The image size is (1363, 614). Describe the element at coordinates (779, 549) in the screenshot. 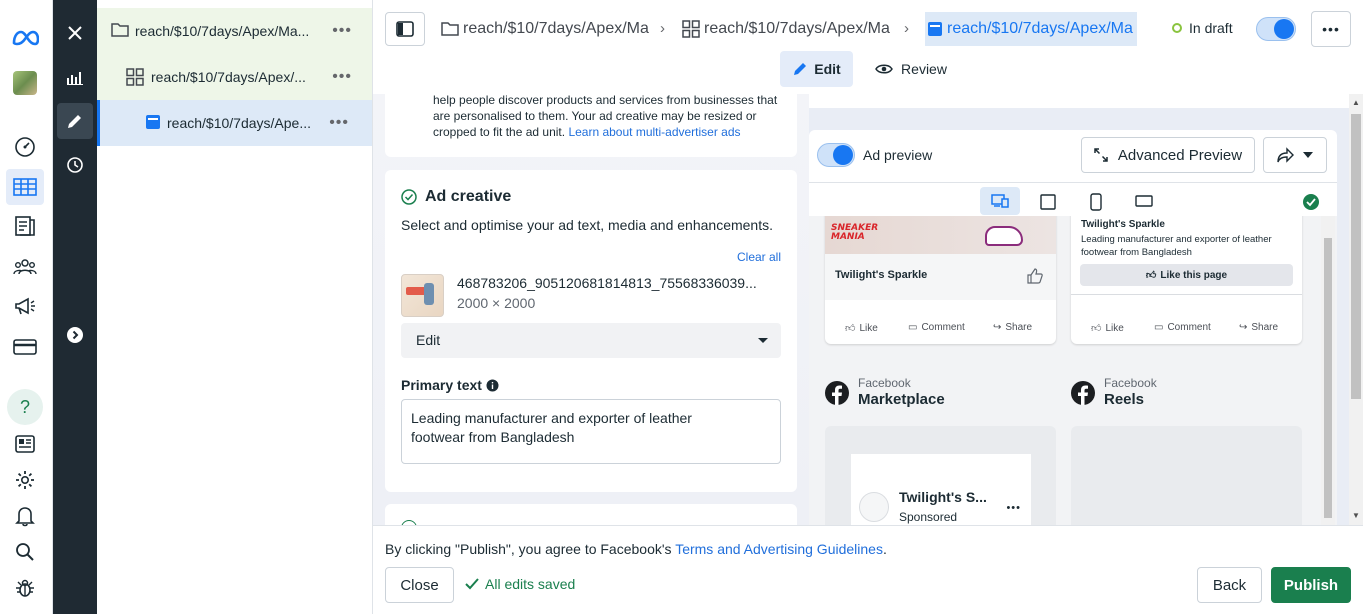

I see `terms-link: Terms and Advertising Guidelines` at that location.